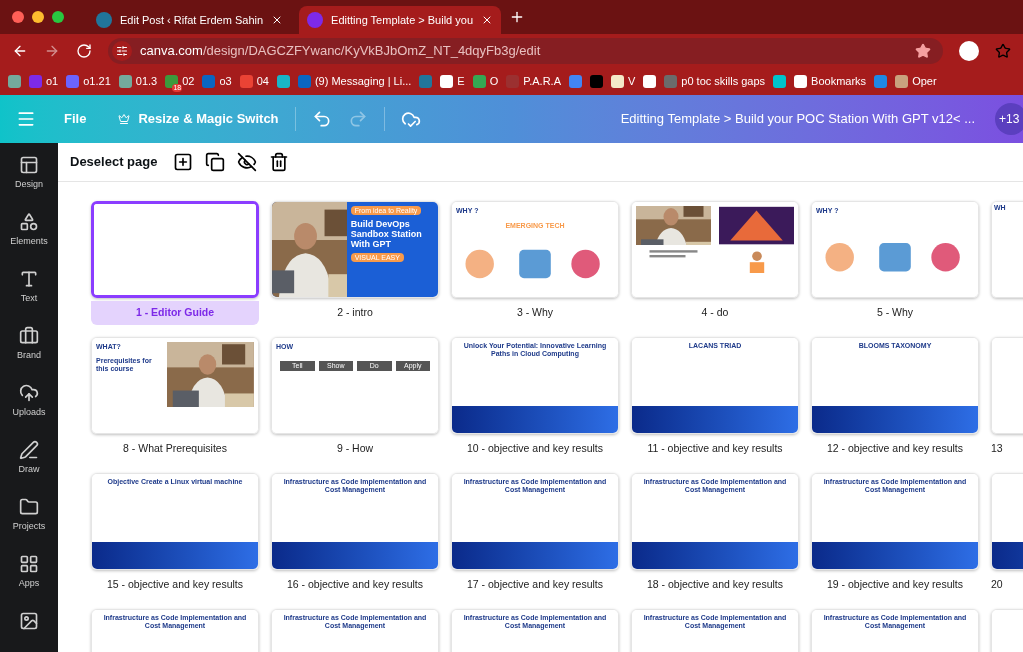 Image resolution: width=1023 pixels, height=652 pixels. I want to click on page-thumbnail, so click(175, 249).